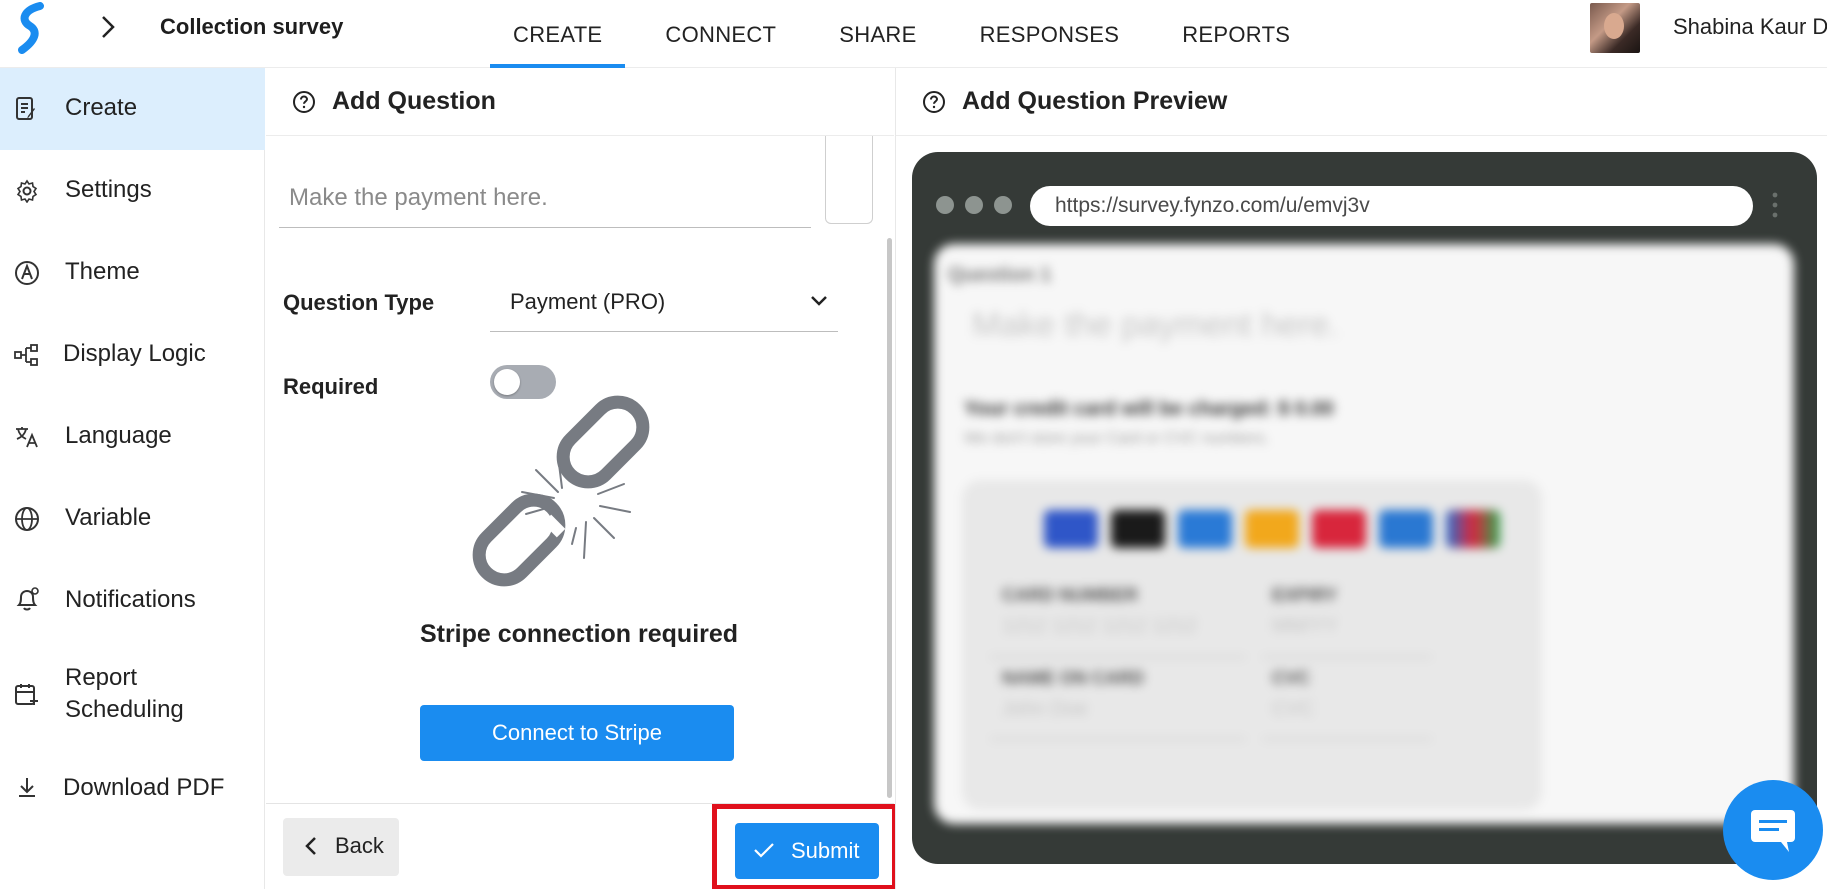 The width and height of the screenshot is (1827, 889). What do you see at coordinates (877, 34) in the screenshot?
I see `tab-share: SHARE` at bounding box center [877, 34].